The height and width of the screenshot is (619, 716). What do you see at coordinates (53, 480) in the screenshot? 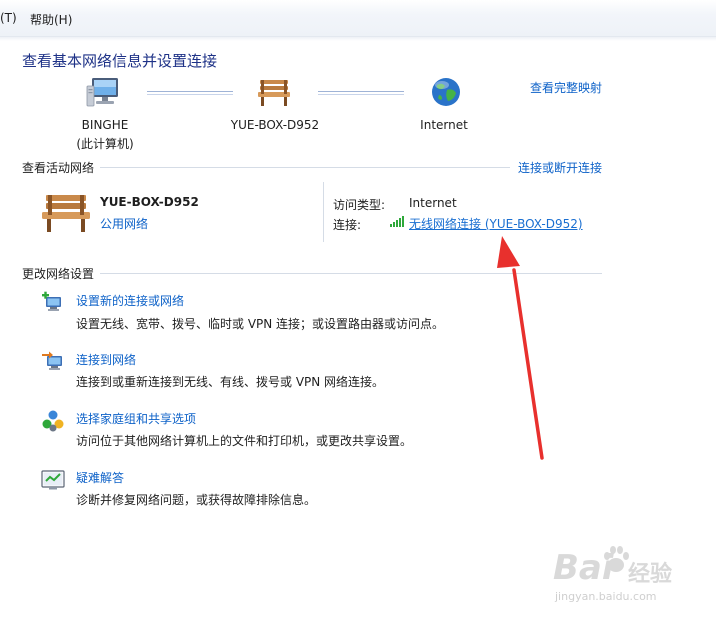
I see `troubleshoot-icon` at bounding box center [53, 480].